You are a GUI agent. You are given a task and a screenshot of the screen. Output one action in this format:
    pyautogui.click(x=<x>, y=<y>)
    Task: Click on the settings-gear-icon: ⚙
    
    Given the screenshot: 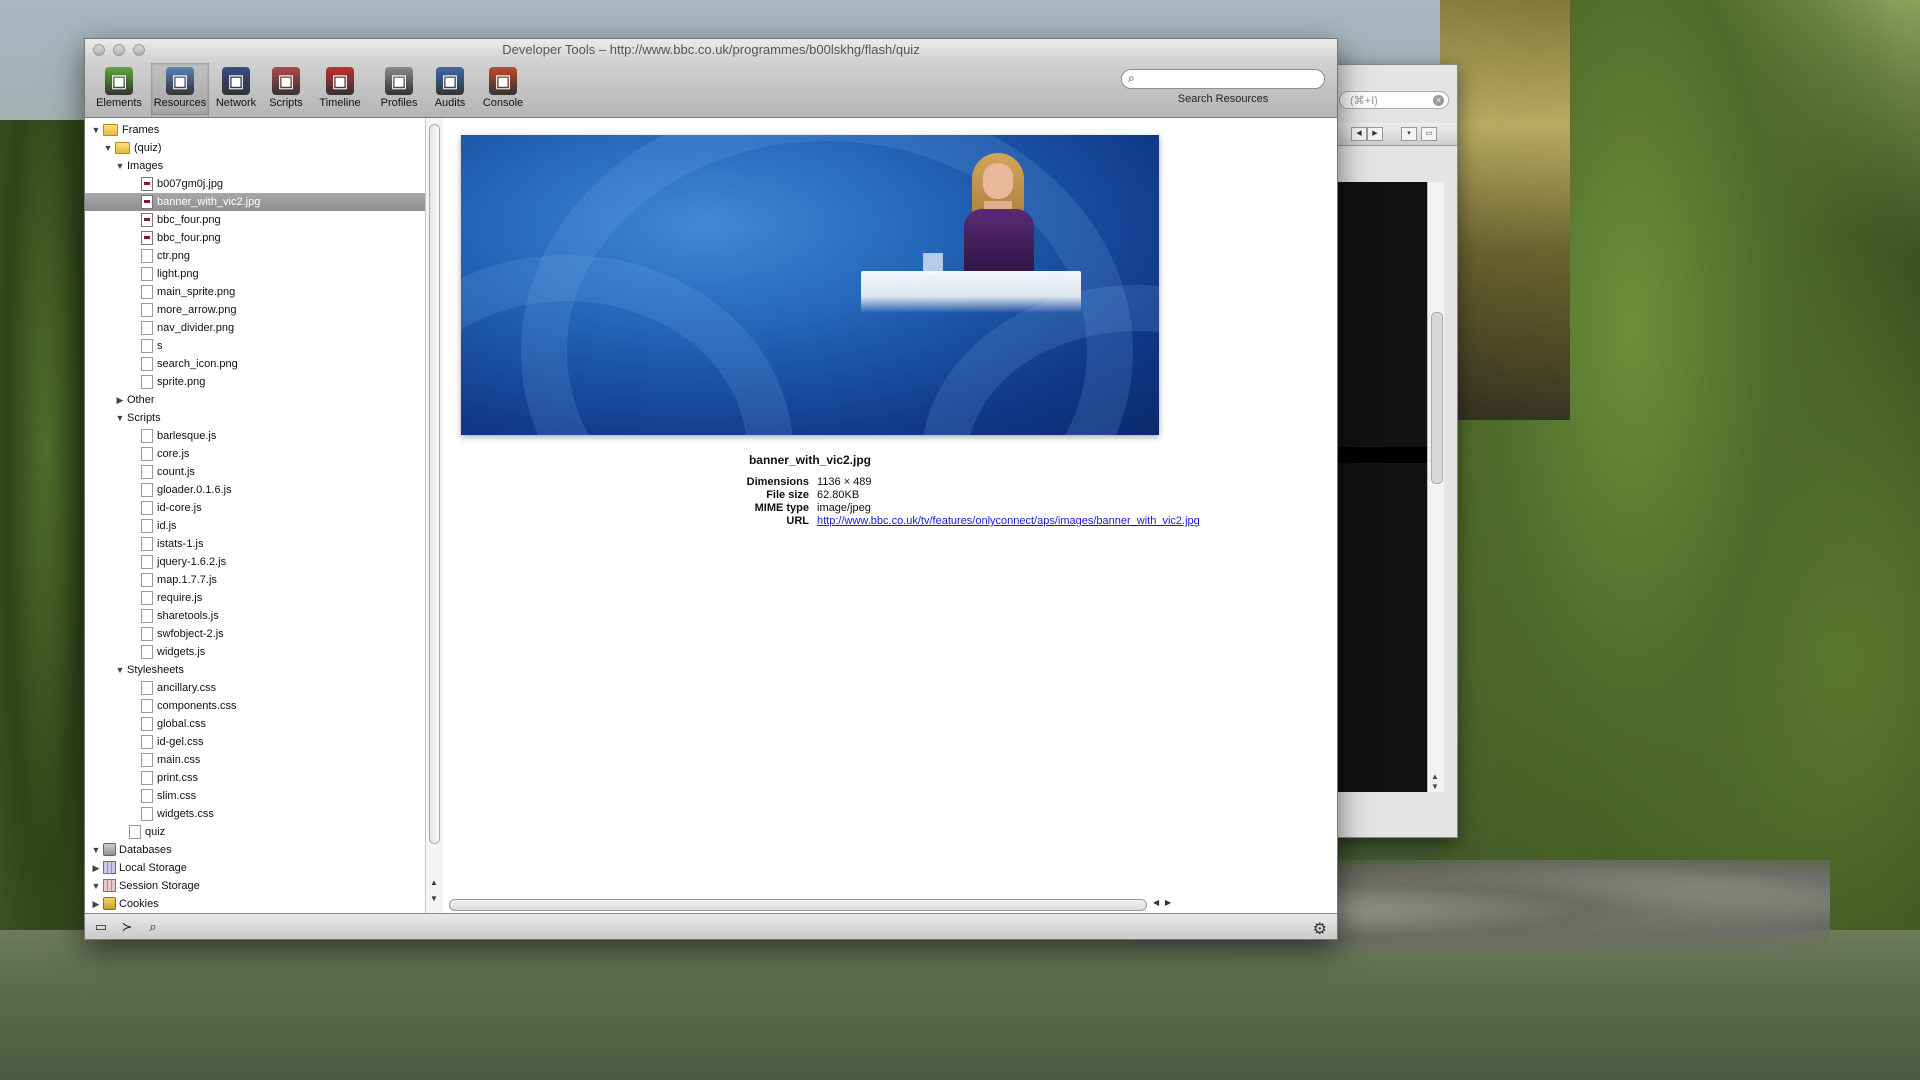 What is the action you would take?
    pyautogui.click(x=1320, y=929)
    